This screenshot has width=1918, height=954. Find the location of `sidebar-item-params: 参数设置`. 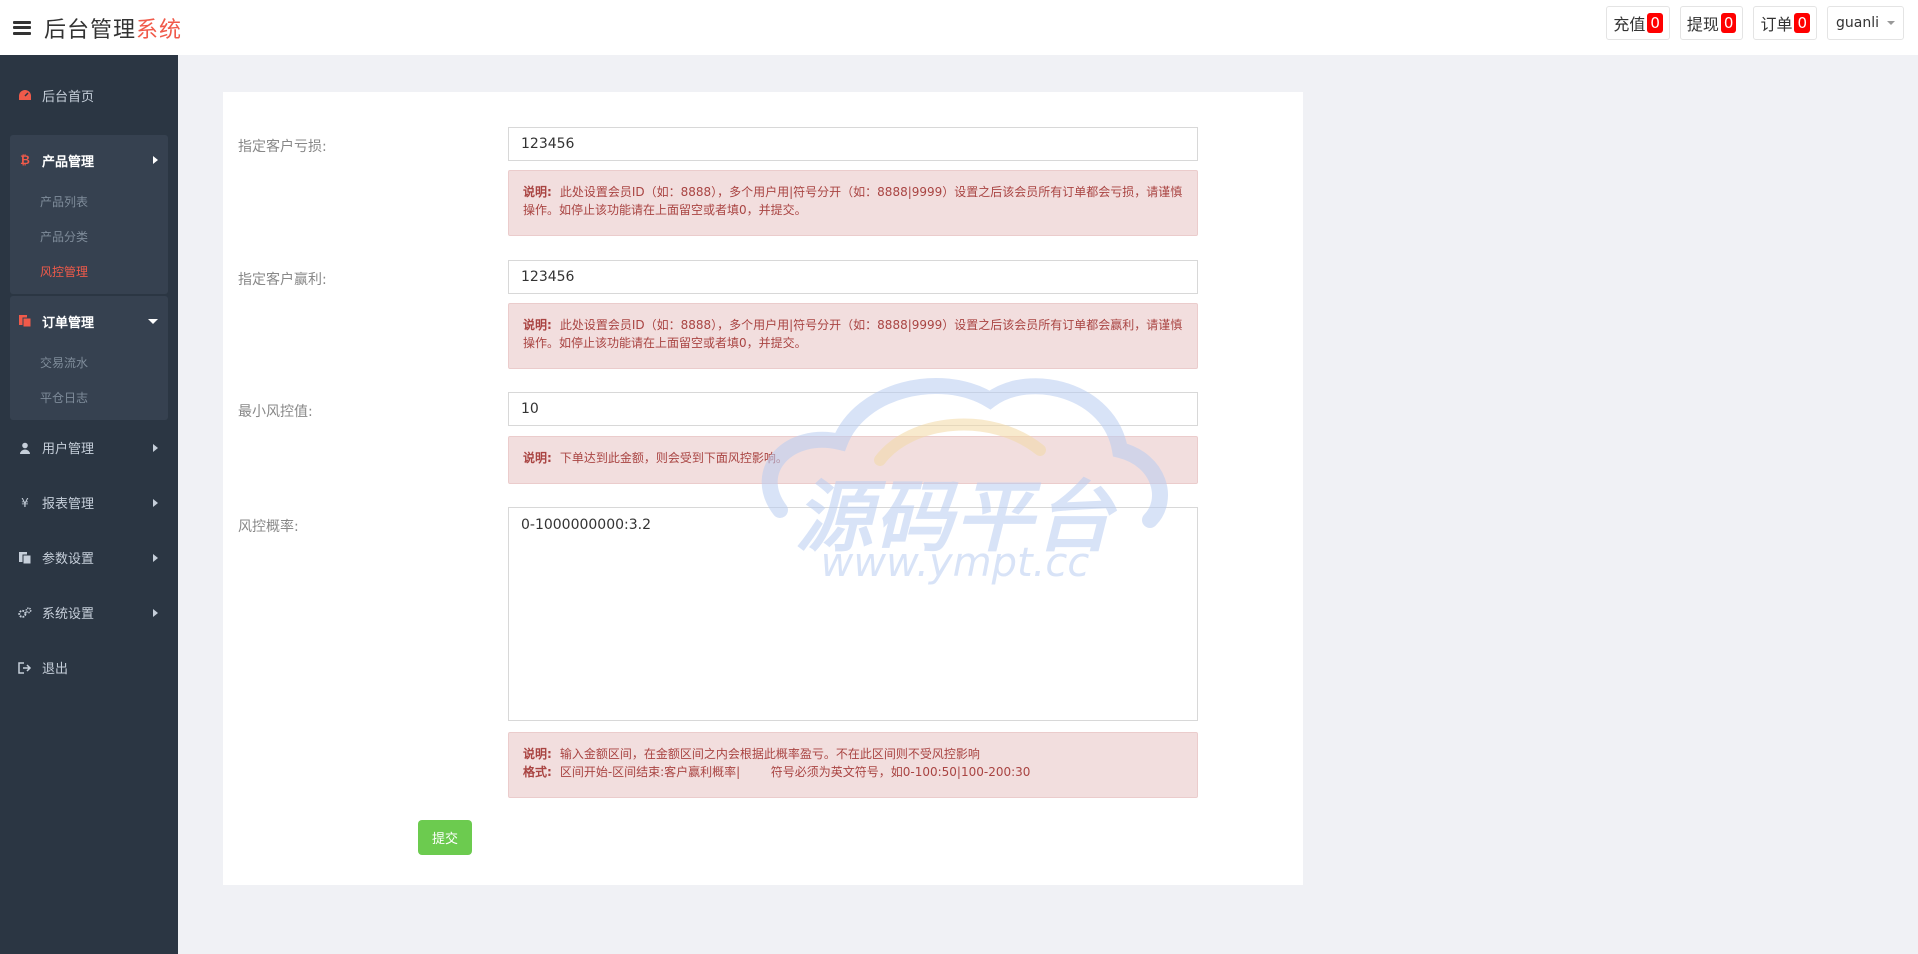

sidebar-item-params: 参数设置 is located at coordinates (89, 557).